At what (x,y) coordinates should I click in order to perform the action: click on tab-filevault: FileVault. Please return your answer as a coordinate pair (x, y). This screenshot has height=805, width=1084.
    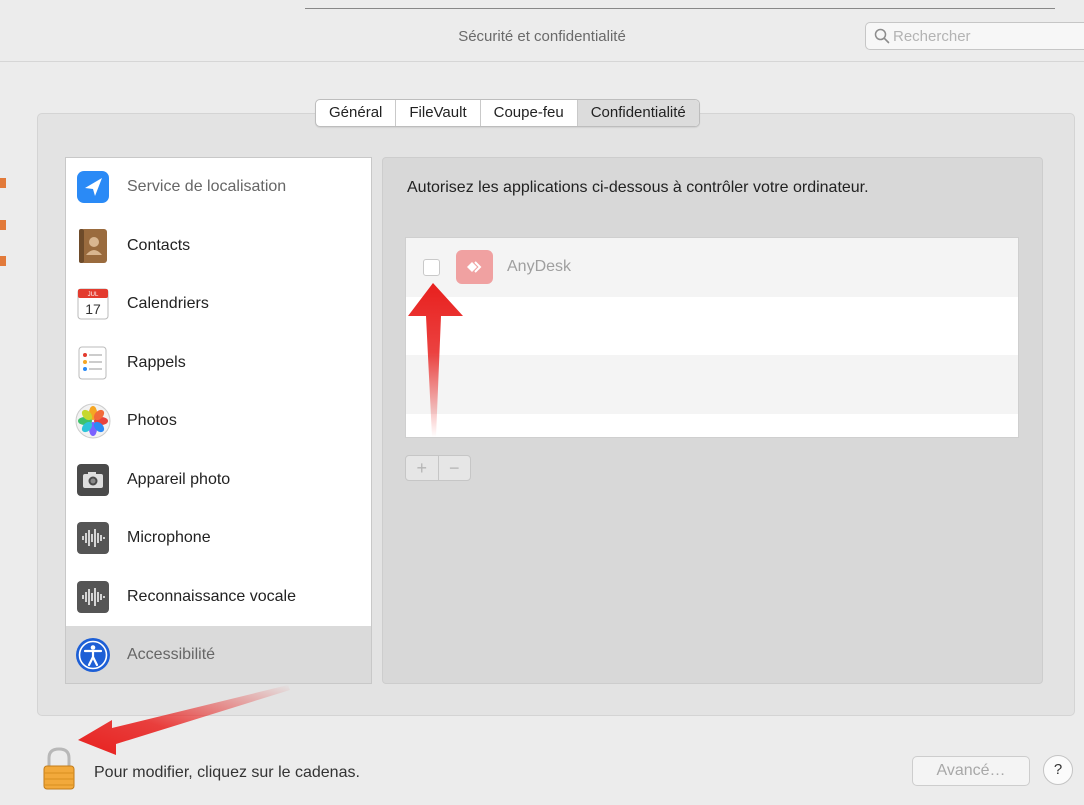
    Looking at the image, I should click on (438, 113).